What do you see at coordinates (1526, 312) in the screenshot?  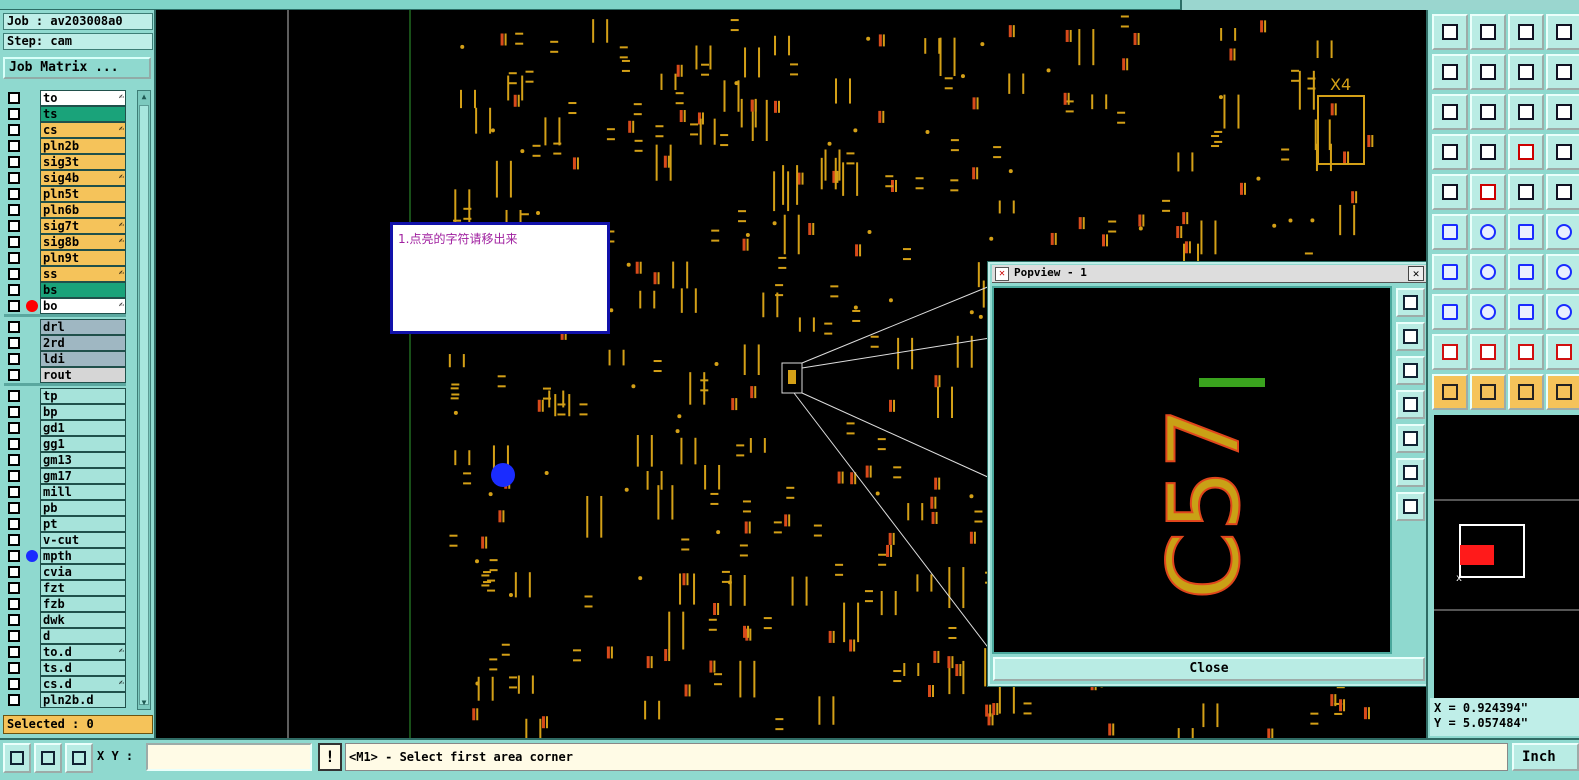 I see `select-button` at bounding box center [1526, 312].